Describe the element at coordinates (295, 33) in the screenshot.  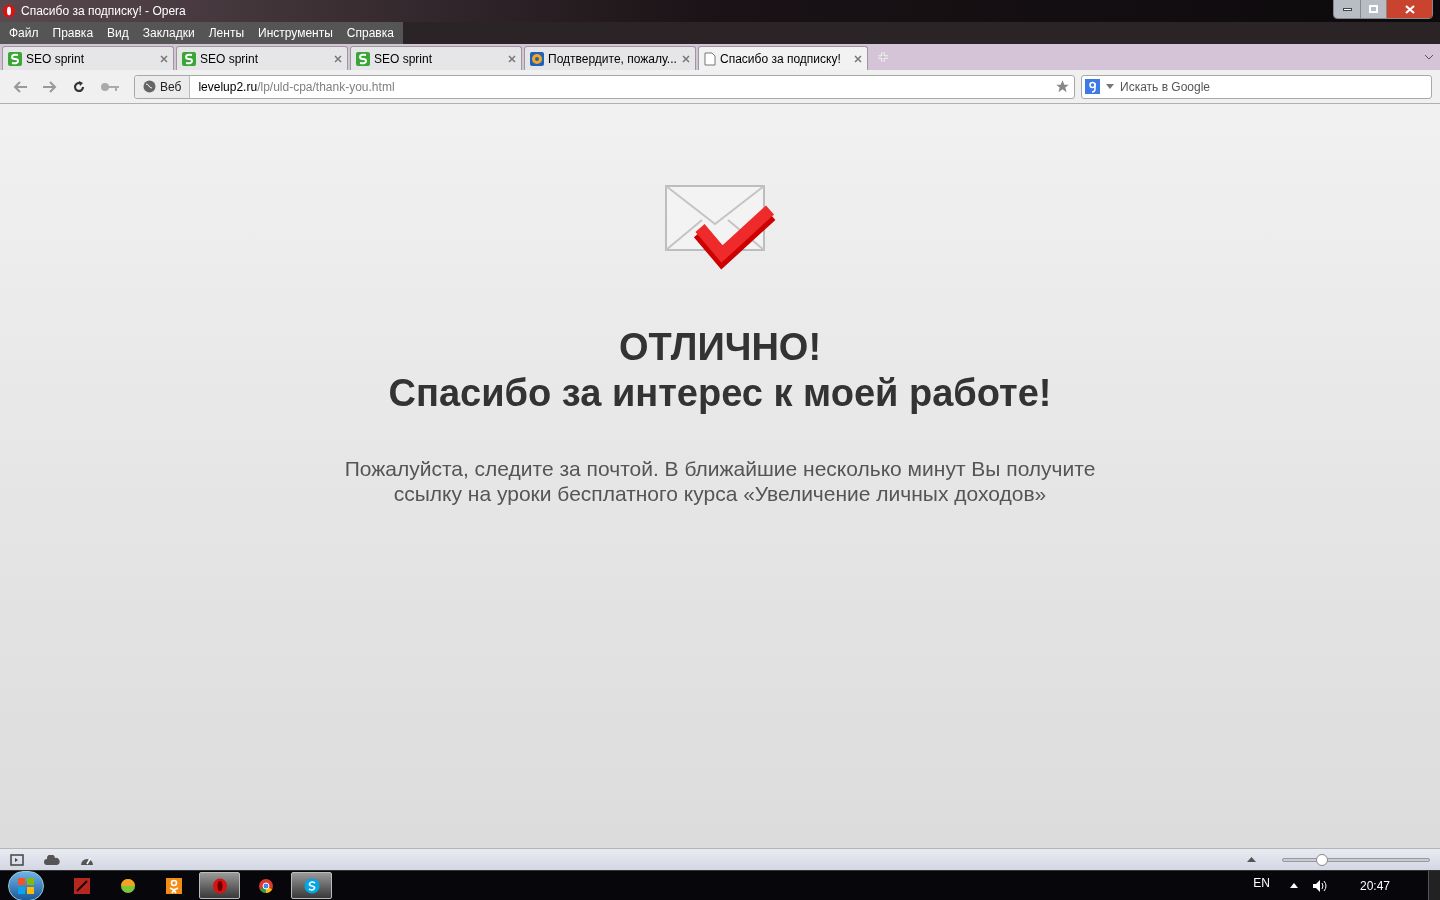
I see `menu-item: Инструменты` at that location.